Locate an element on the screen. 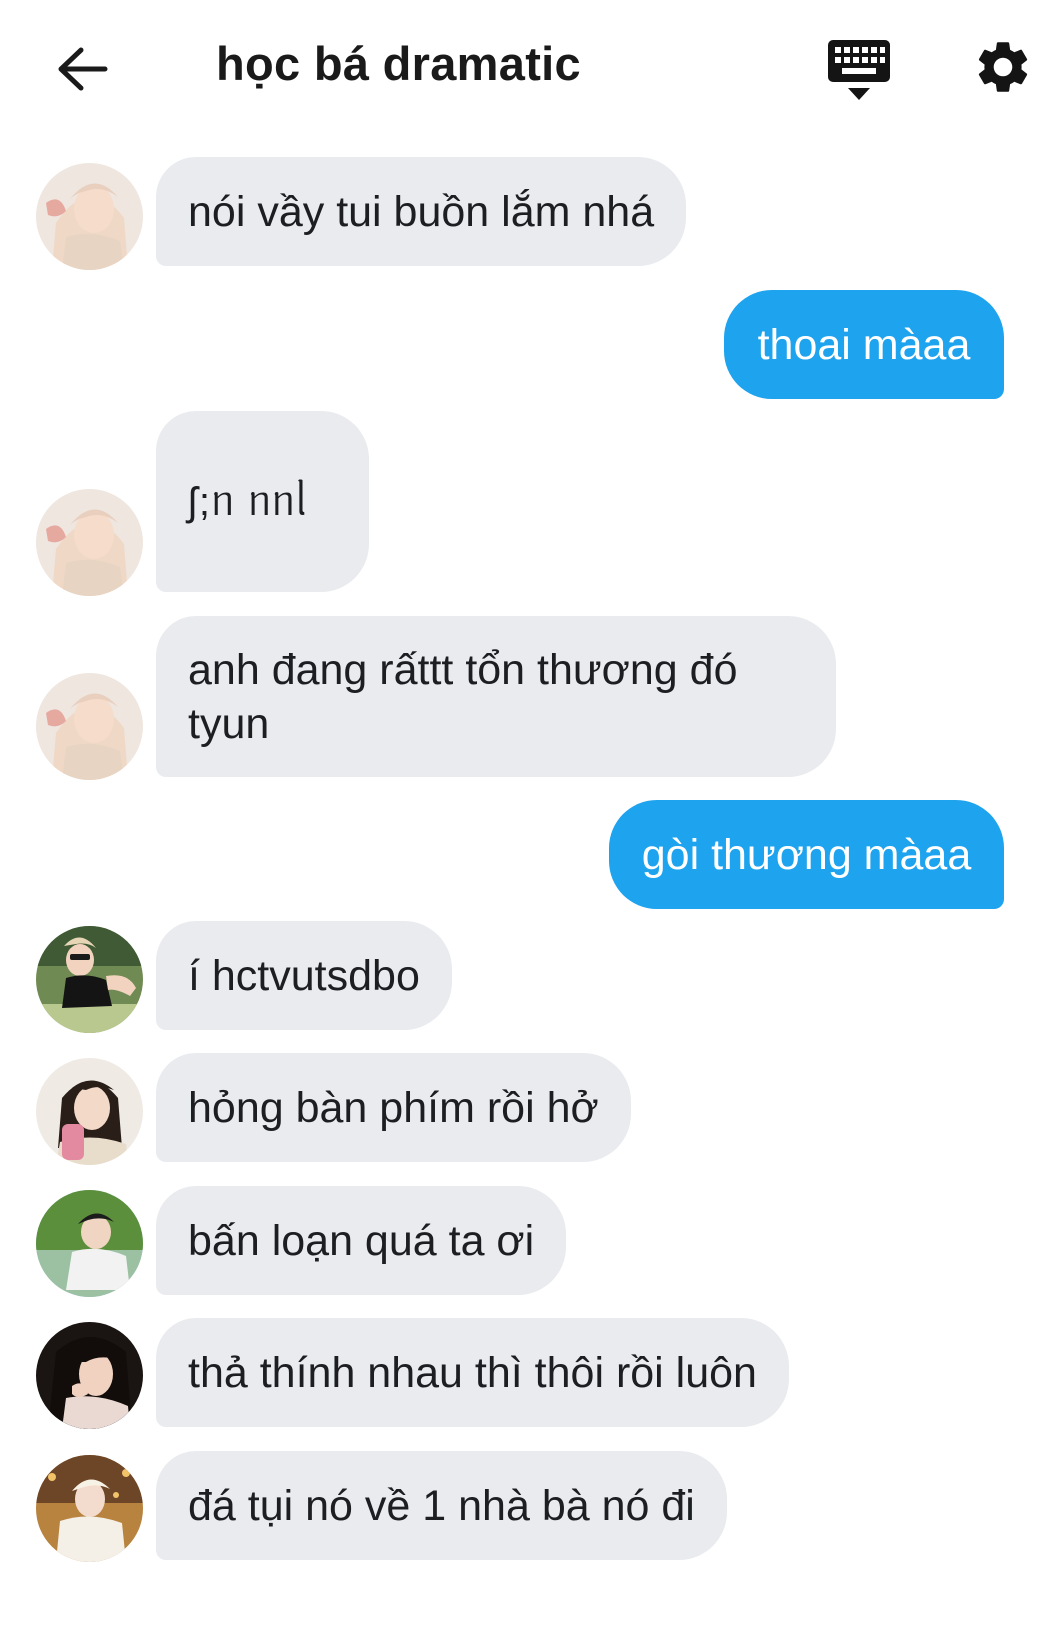  chat-header: học bá dramatic is located at coordinates (531, 65).